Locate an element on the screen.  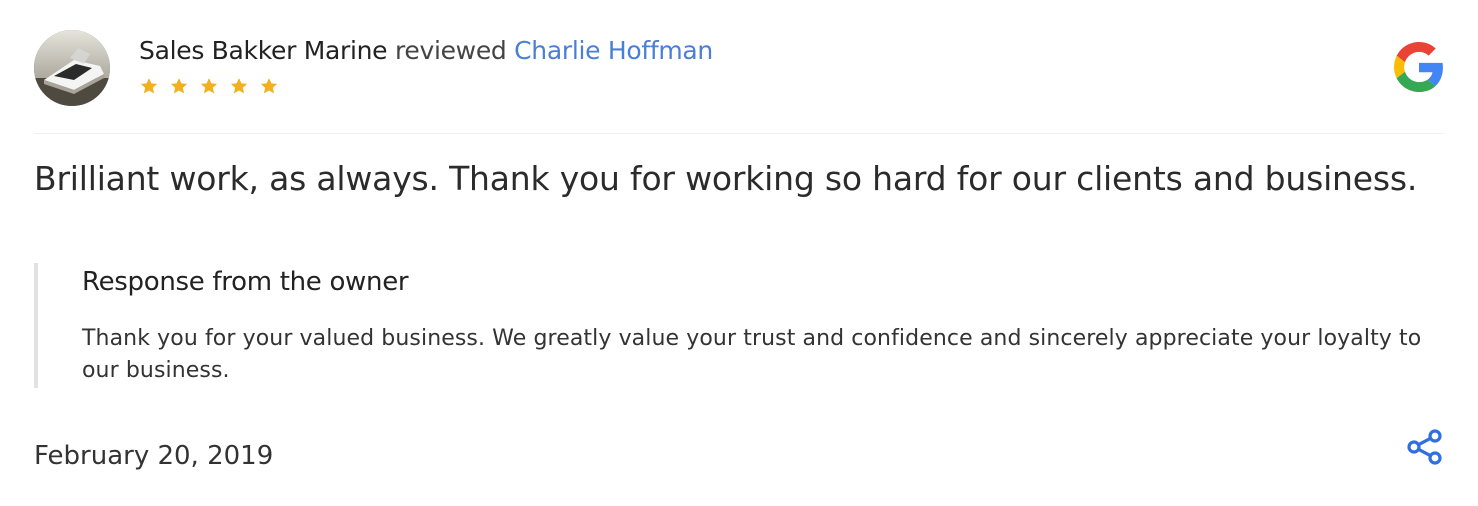
reviewed-target-link: Charlie Hoffman is located at coordinates (613, 50).